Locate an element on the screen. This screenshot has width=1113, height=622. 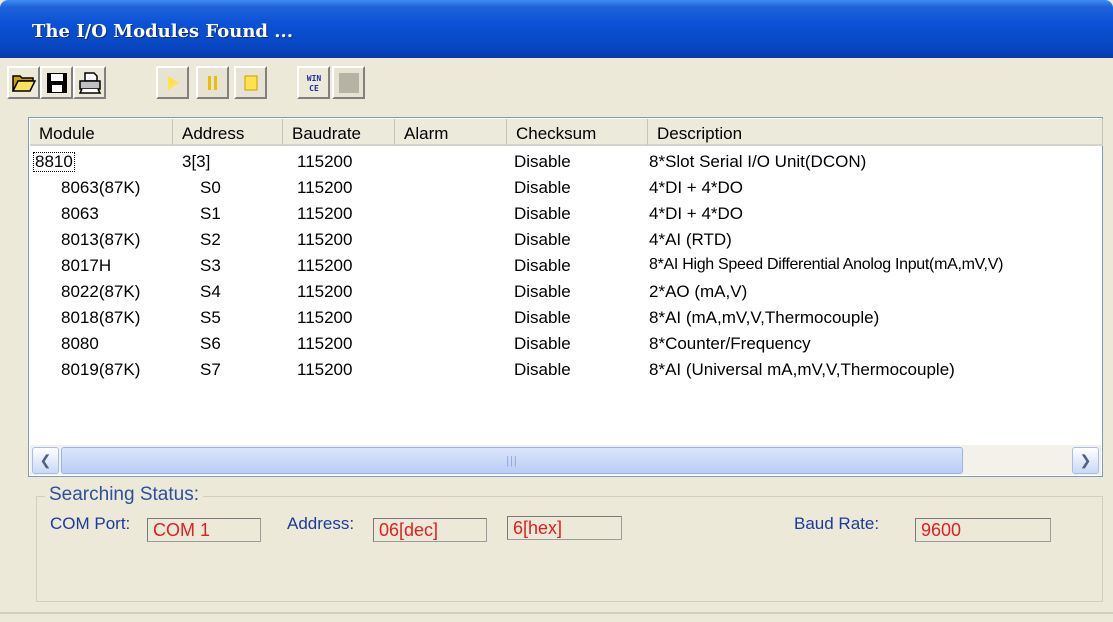
baud-rate-label: Baud Rate: is located at coordinates (837, 523).